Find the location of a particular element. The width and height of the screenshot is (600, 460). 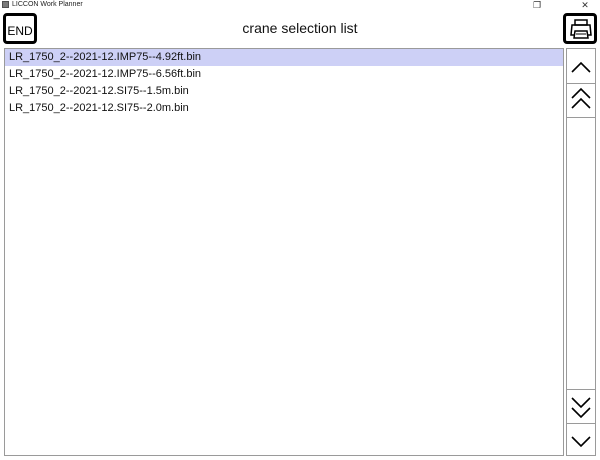

chevron-down-icon is located at coordinates (581, 442).